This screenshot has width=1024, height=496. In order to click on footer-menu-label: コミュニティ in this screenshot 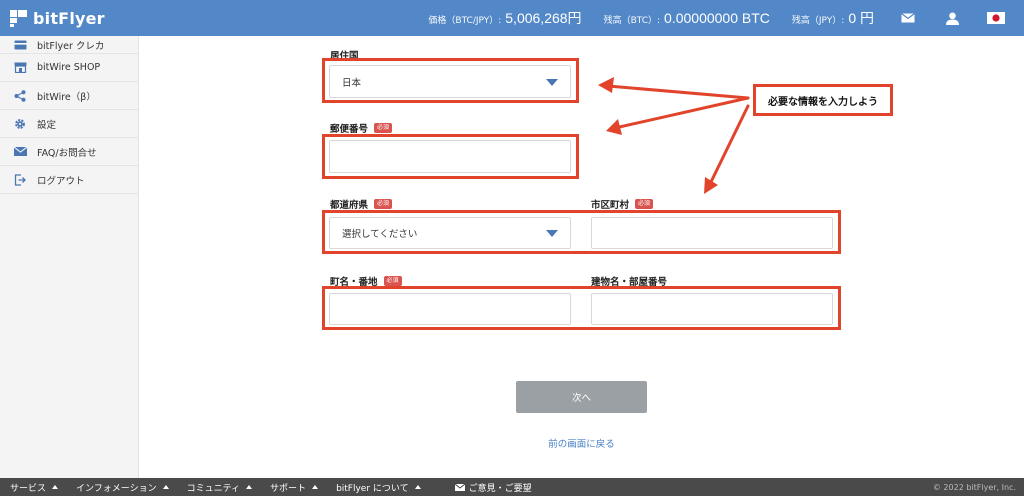, I will do `click(213, 488)`.